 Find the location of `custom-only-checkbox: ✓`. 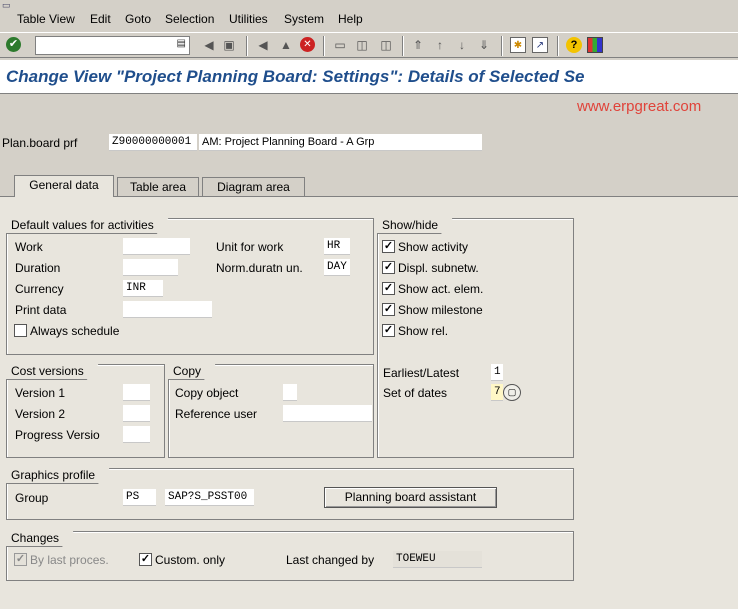

custom-only-checkbox: ✓ is located at coordinates (145, 559).